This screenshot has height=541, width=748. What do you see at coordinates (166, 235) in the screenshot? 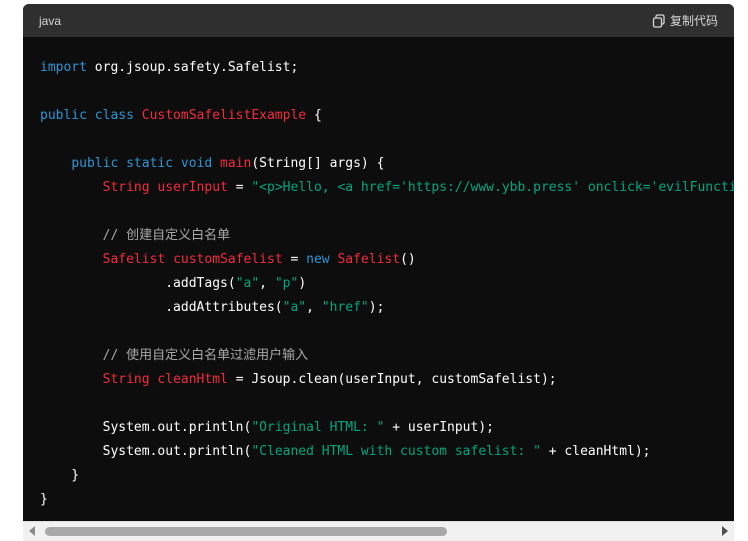
I see `code-line-8: // 创建自定义白名单` at bounding box center [166, 235].